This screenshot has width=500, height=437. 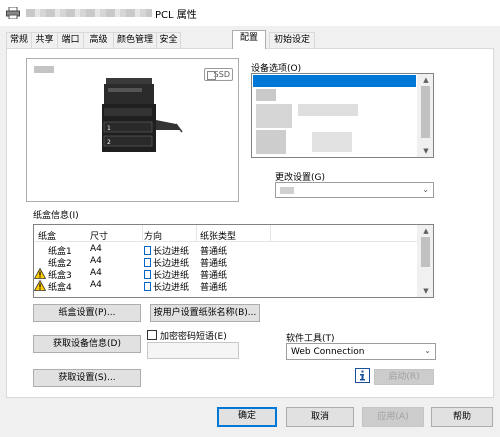 I want to click on tab-configuration: 配置, so click(x=249, y=39).